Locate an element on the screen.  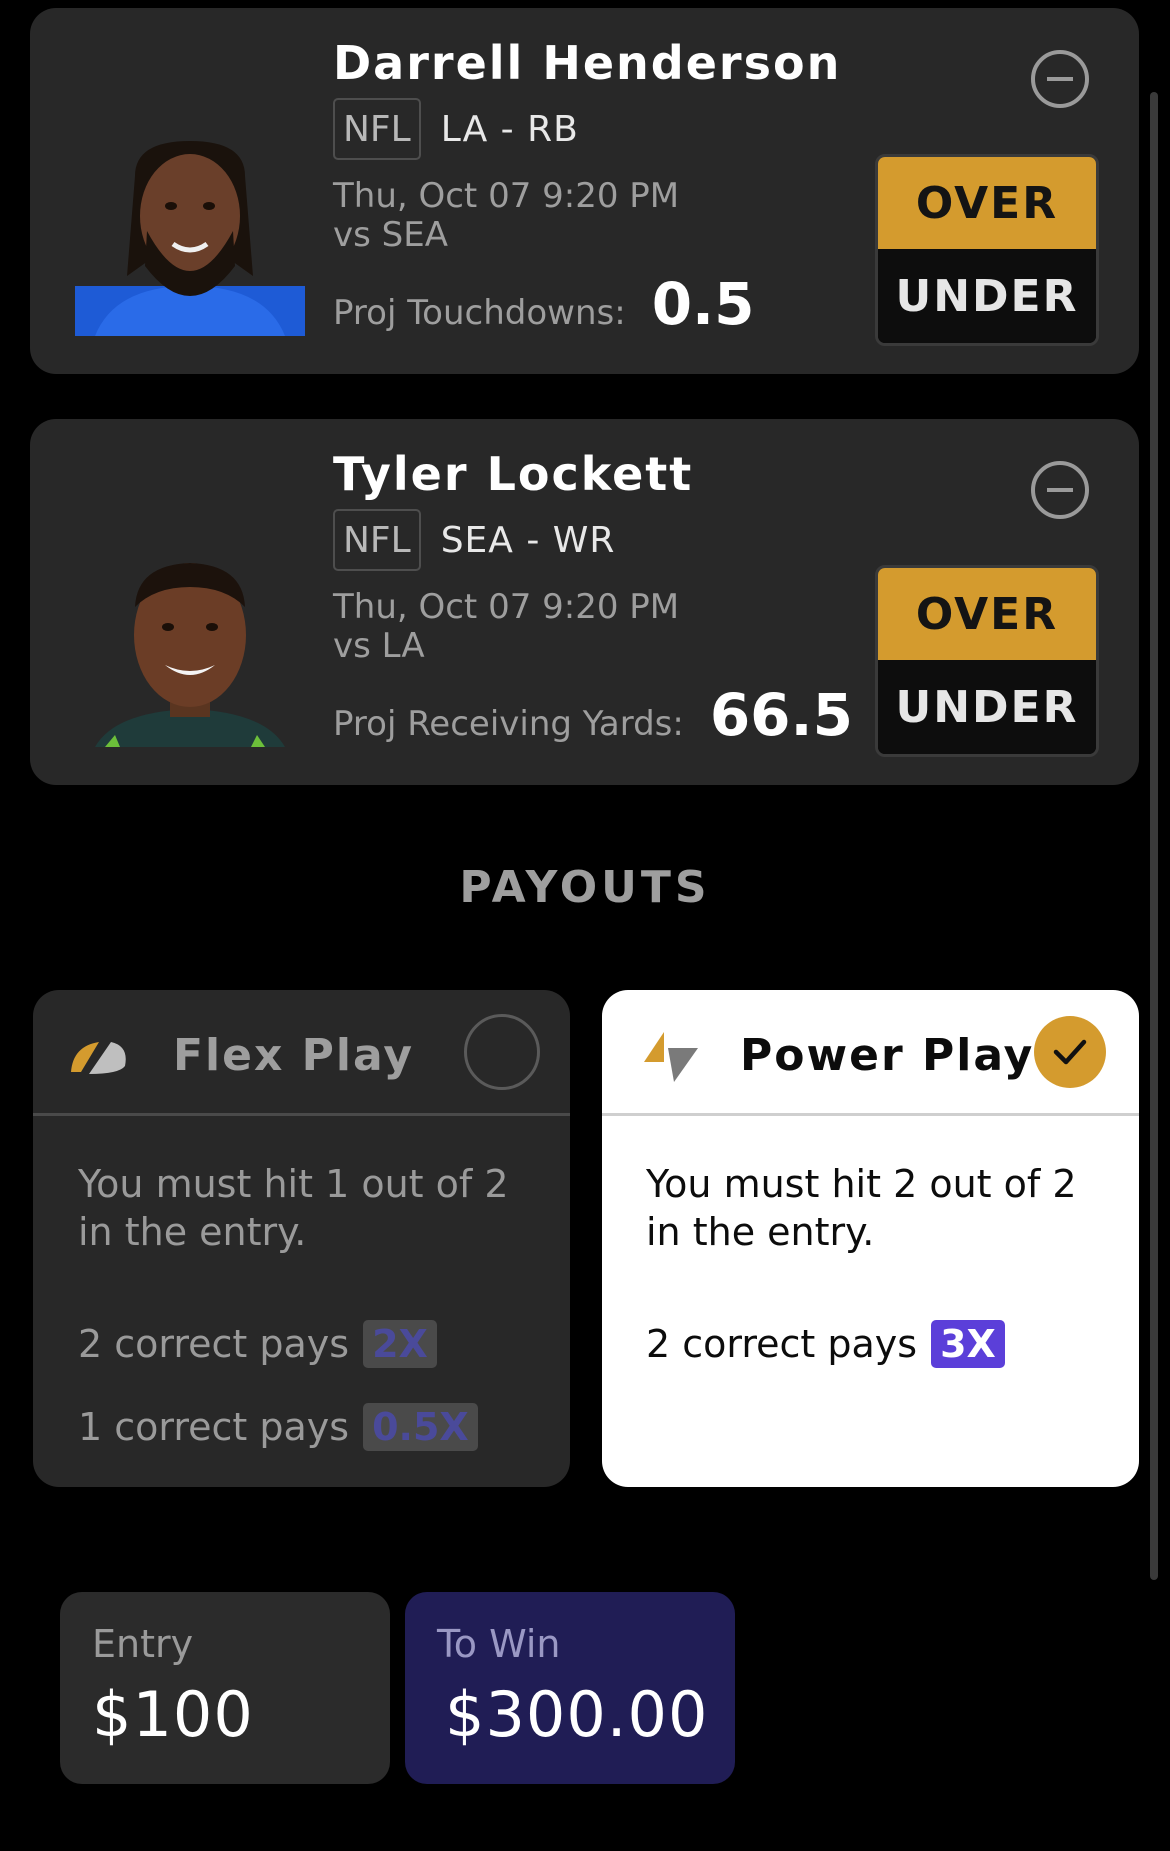
entry-amount-field: Entry $100 is located at coordinates (225, 1688).